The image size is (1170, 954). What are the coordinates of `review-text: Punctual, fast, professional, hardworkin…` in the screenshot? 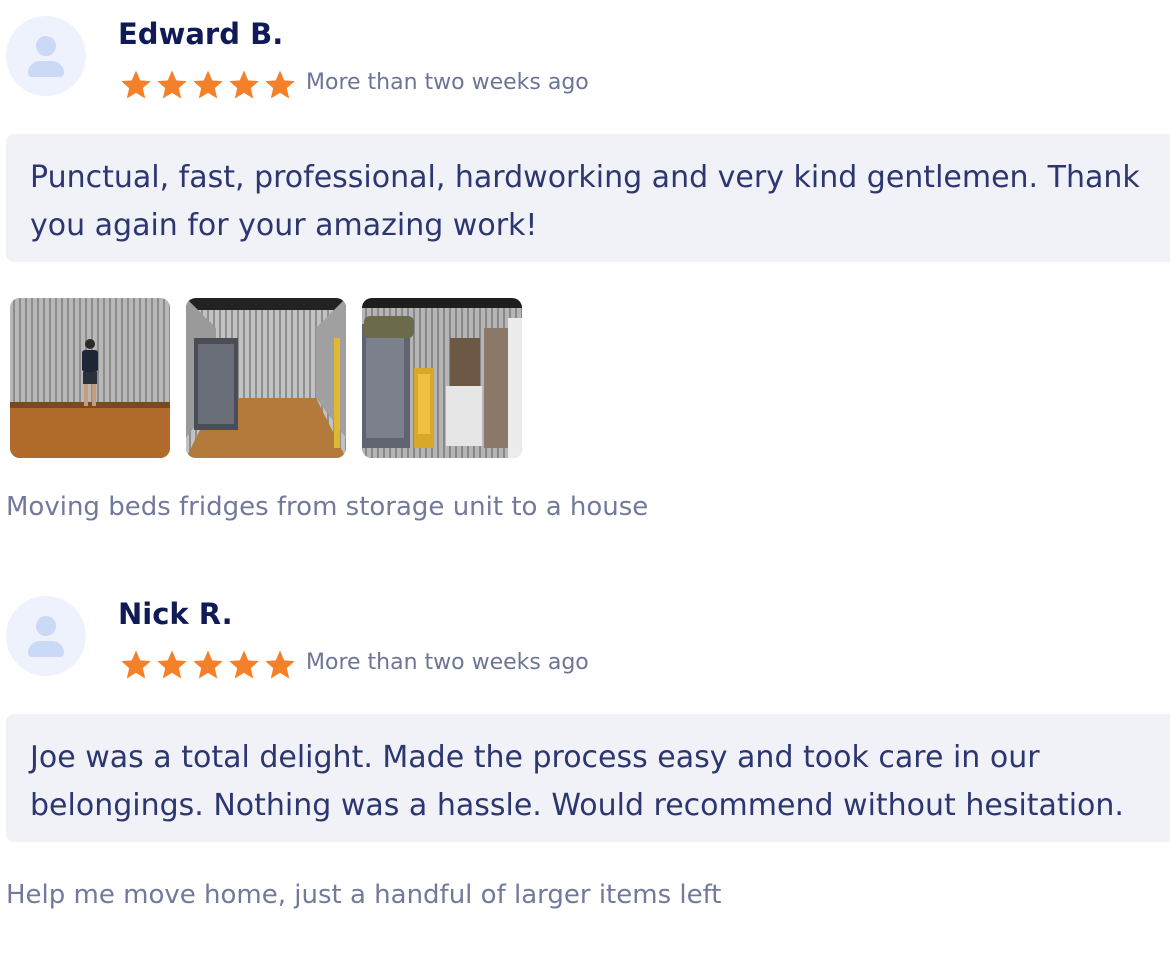 It's located at (588, 198).